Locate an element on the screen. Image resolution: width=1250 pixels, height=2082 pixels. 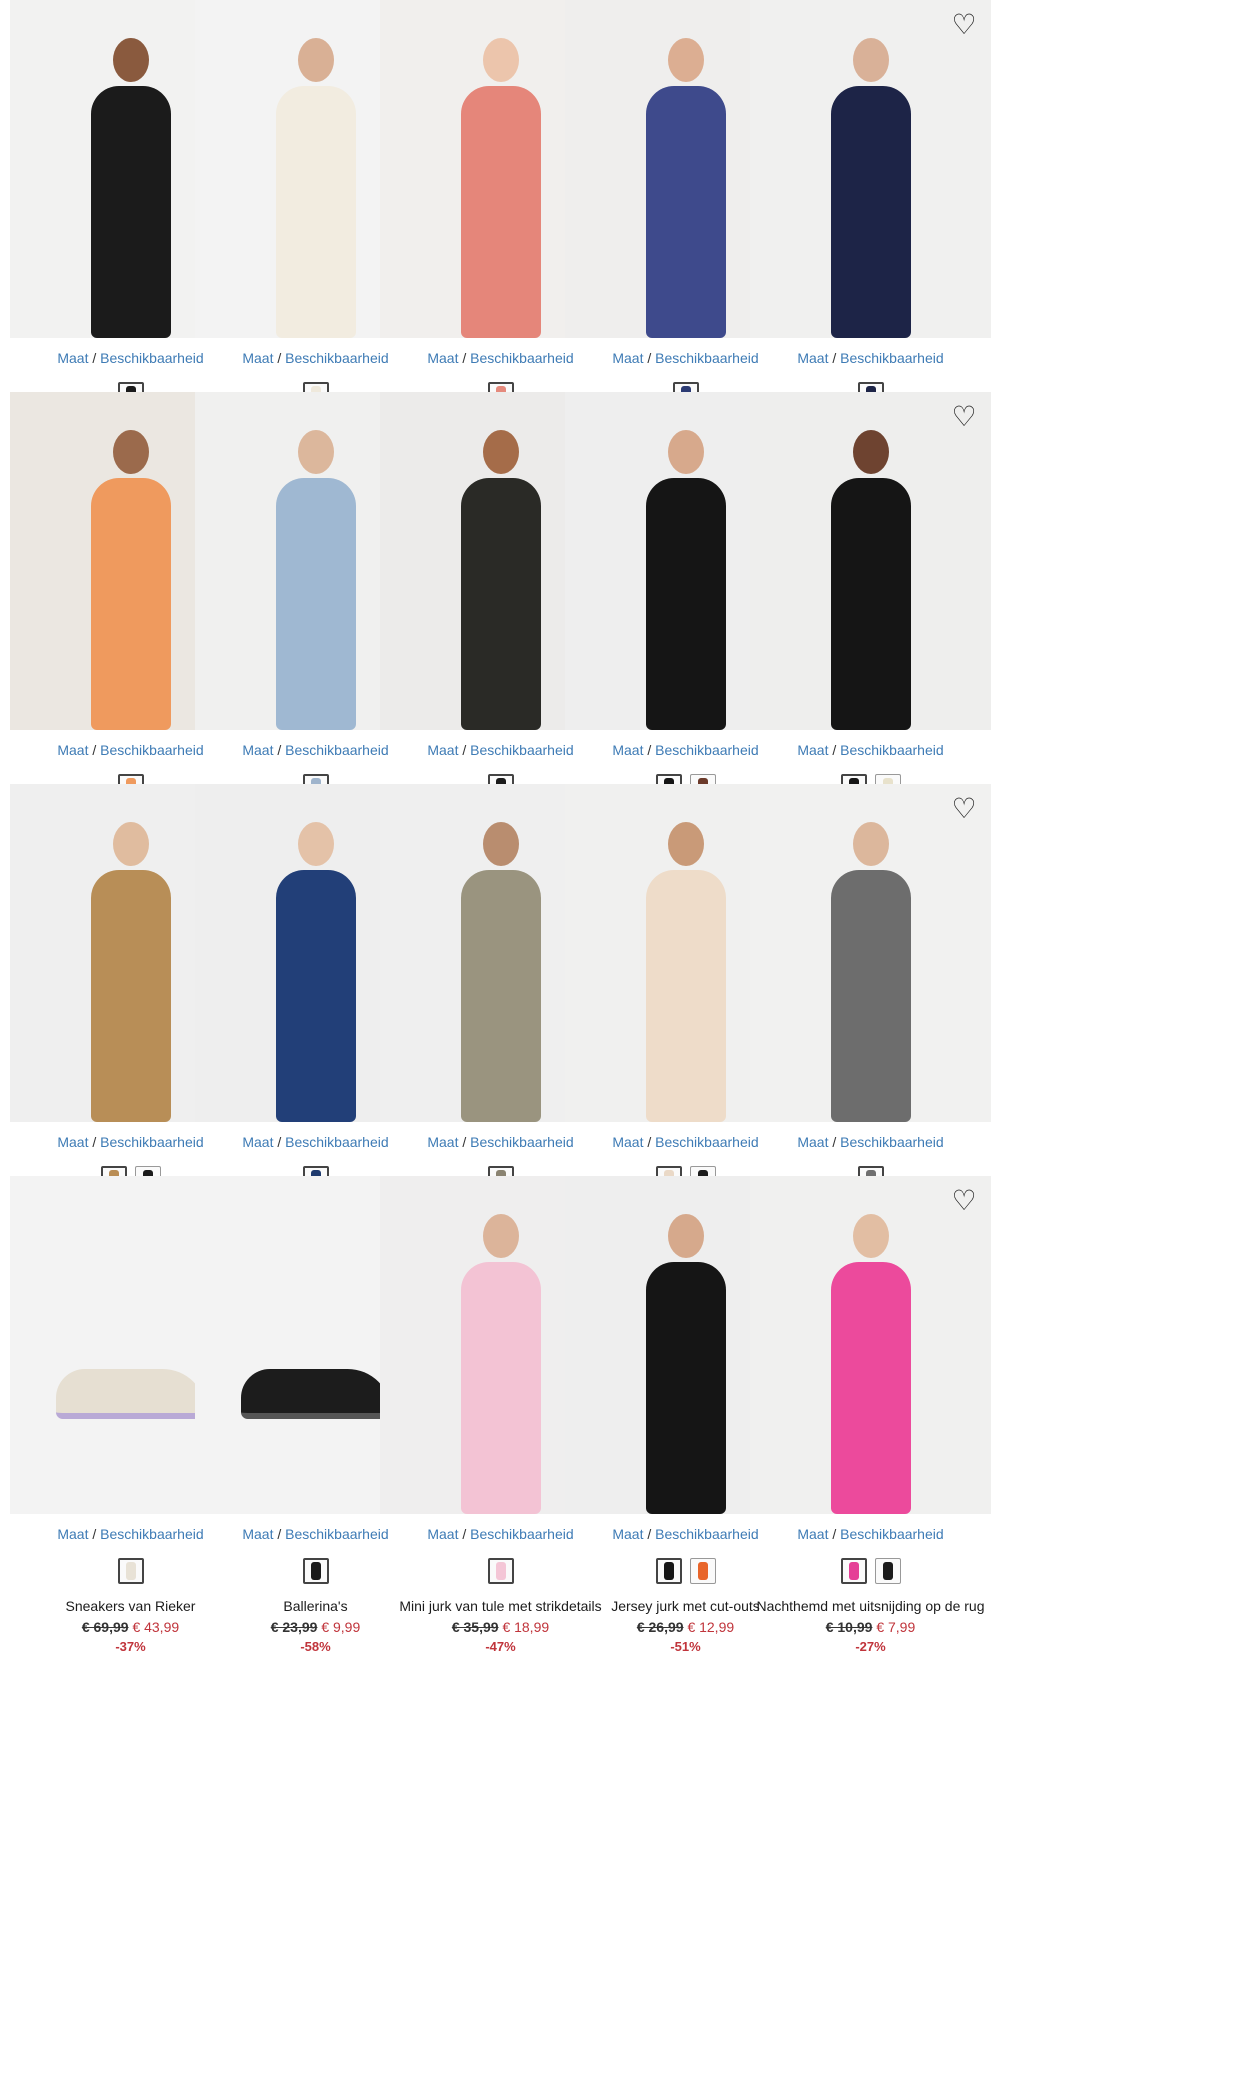
old-price: € 23,99 is located at coordinates (294, 1627).